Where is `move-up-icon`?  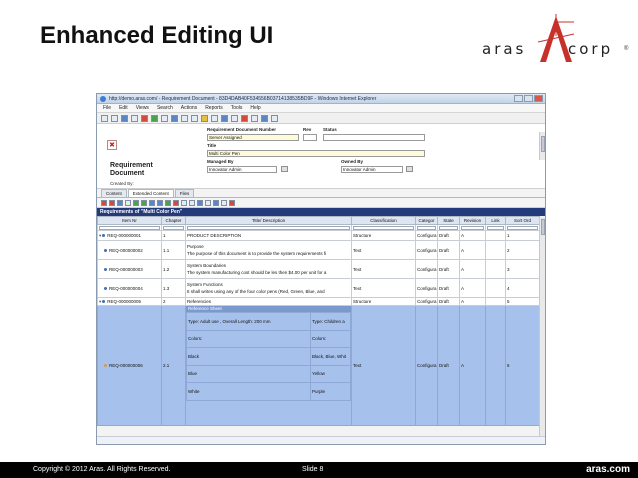 move-up-icon is located at coordinates (152, 202).